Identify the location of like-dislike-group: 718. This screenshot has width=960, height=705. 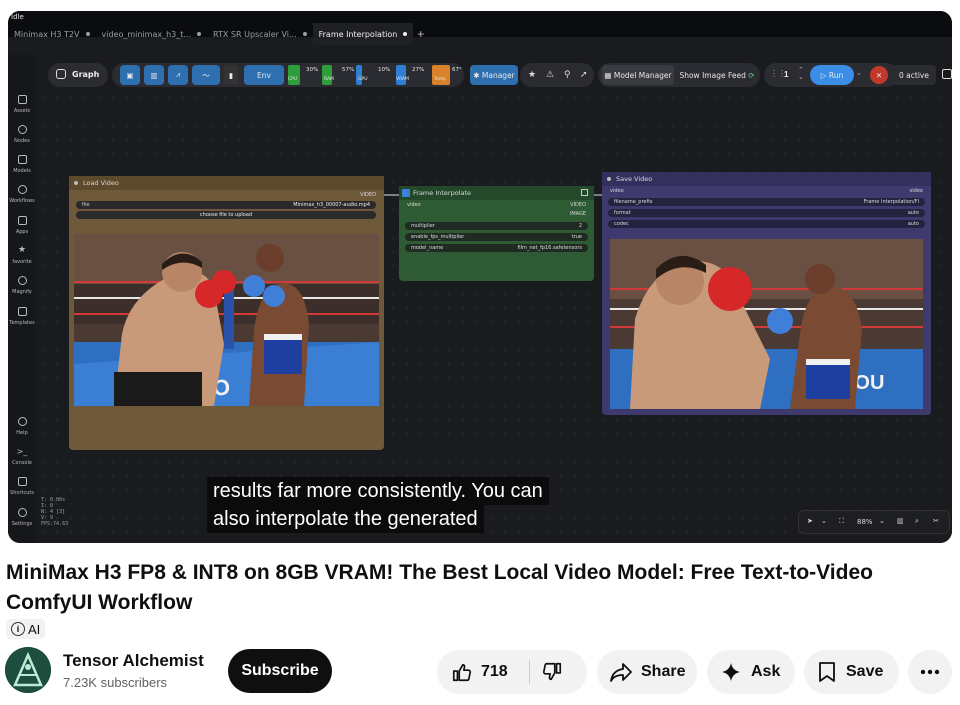
(512, 672).